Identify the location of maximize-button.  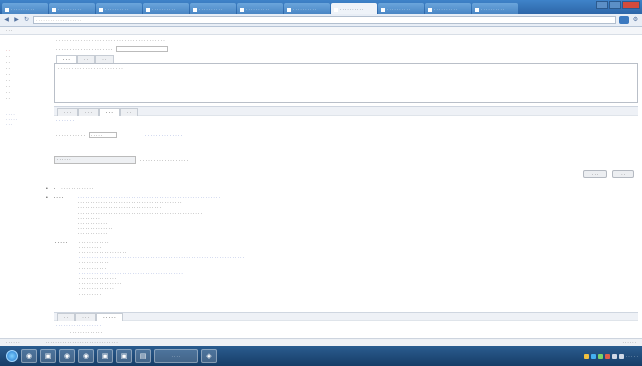
(615, 5).